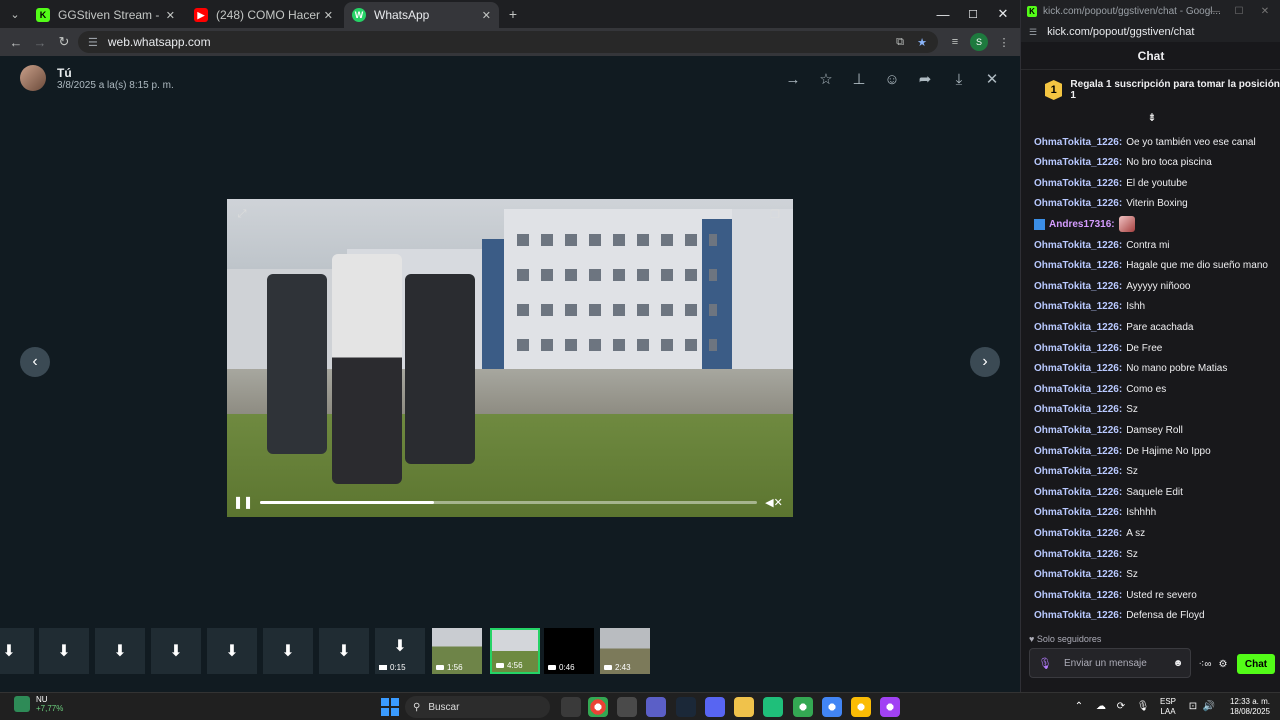 The image size is (1280, 720). What do you see at coordinates (773, 707) in the screenshot?
I see `app-icon` at bounding box center [773, 707].